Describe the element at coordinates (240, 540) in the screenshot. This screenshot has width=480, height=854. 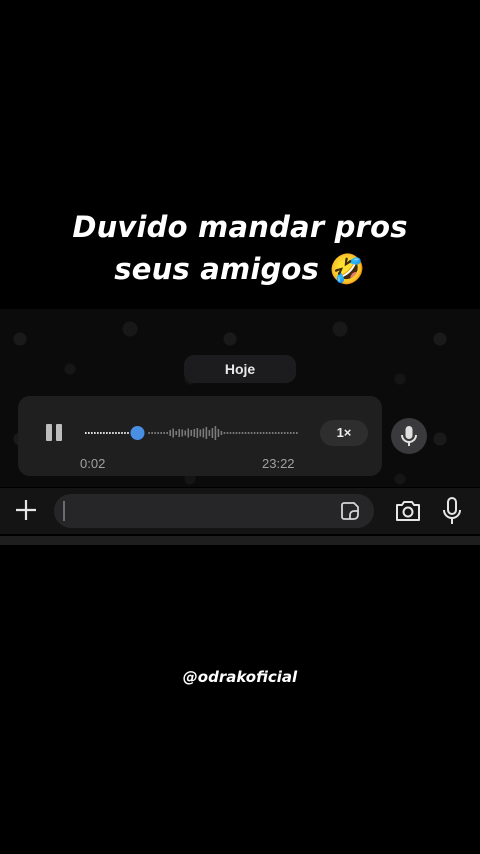
I see `divider` at that location.